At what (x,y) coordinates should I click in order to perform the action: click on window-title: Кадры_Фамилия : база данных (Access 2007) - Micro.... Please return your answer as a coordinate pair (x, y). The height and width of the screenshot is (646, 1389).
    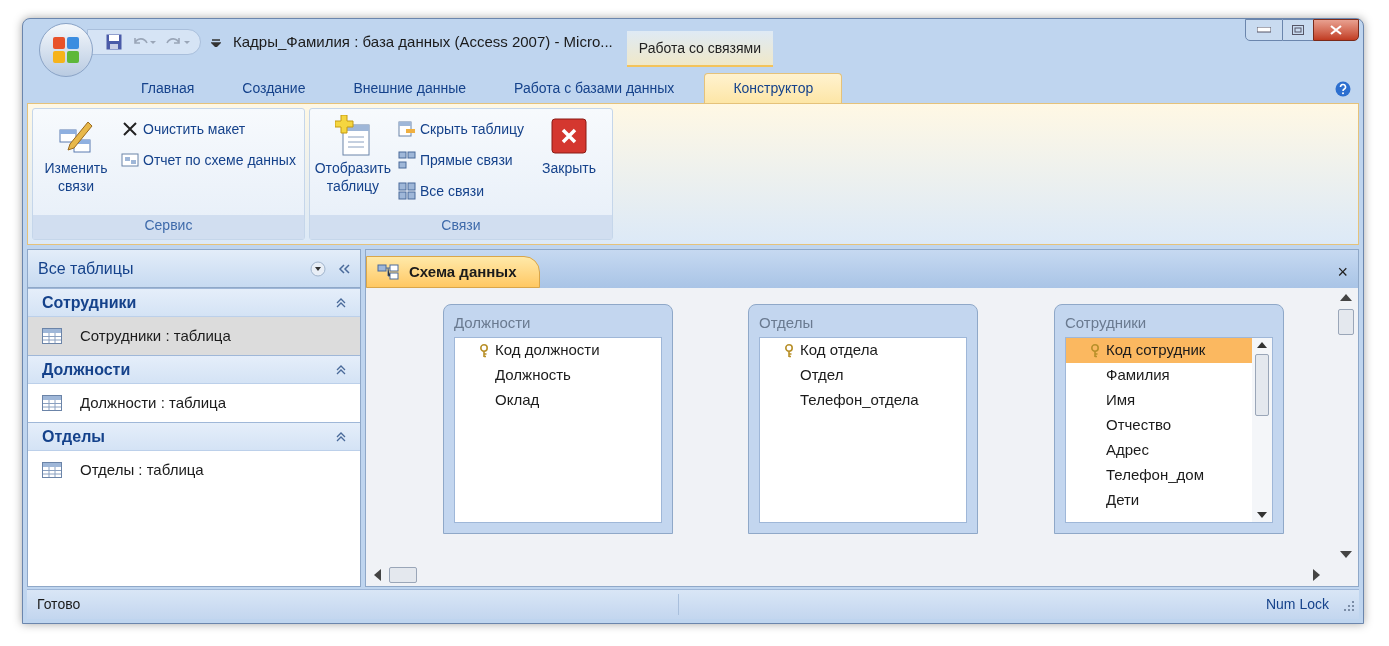
    Looking at the image, I should click on (423, 42).